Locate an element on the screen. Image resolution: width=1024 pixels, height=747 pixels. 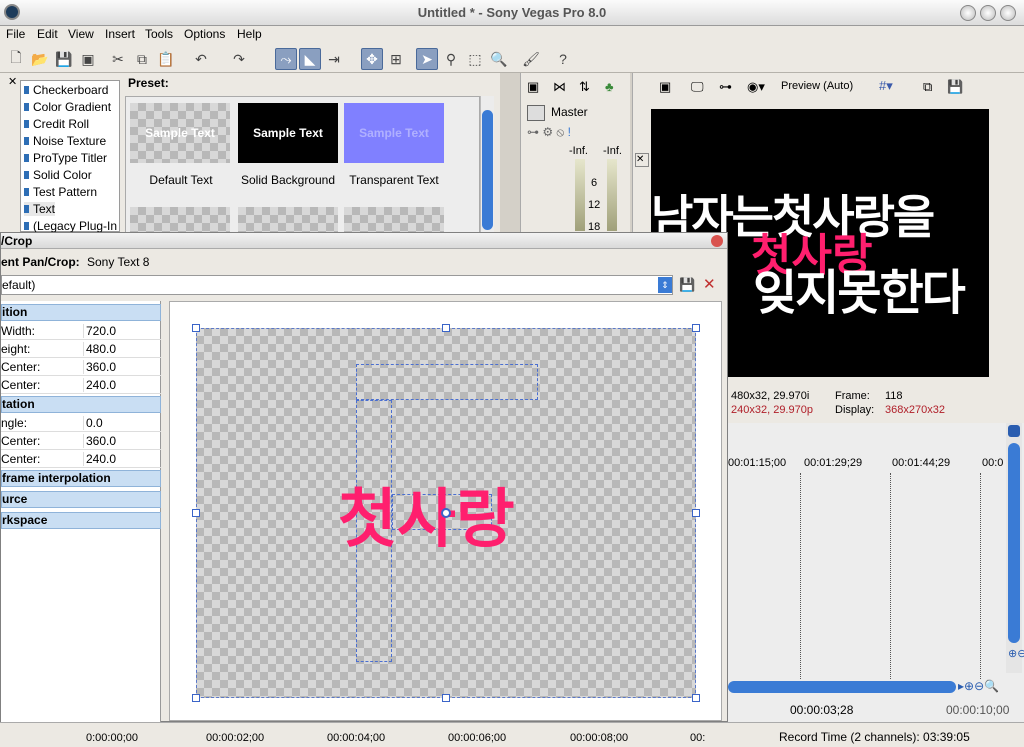
redo-icon: ↷ is located at coordinates (239, 59).